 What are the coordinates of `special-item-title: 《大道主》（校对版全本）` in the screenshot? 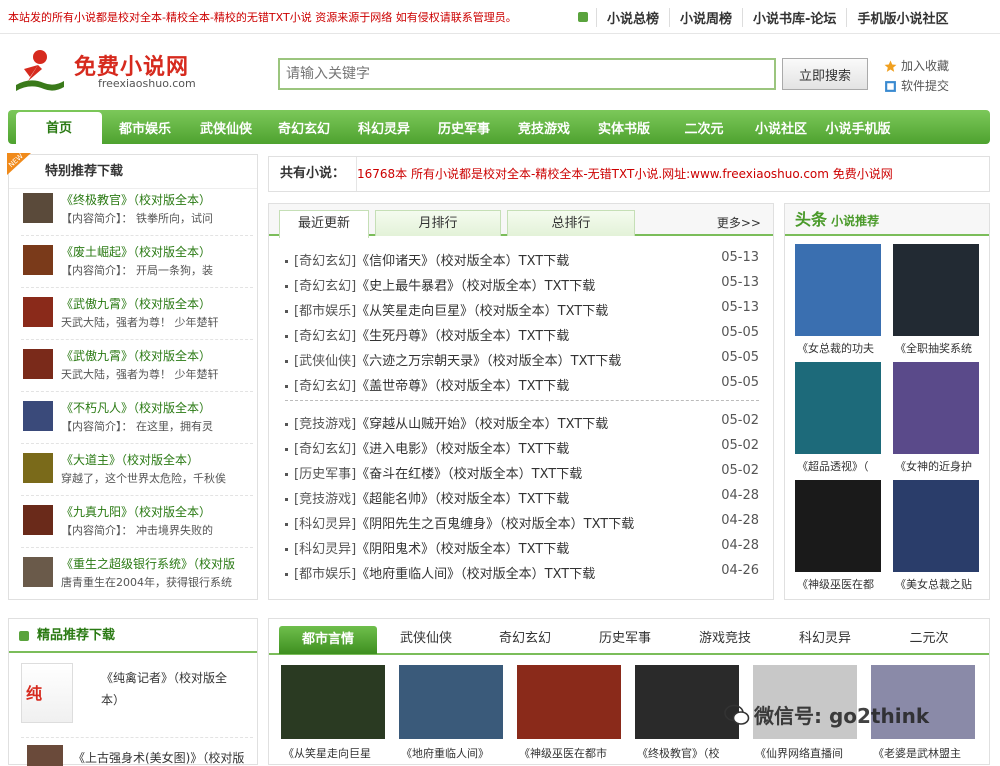 It's located at (130, 459).